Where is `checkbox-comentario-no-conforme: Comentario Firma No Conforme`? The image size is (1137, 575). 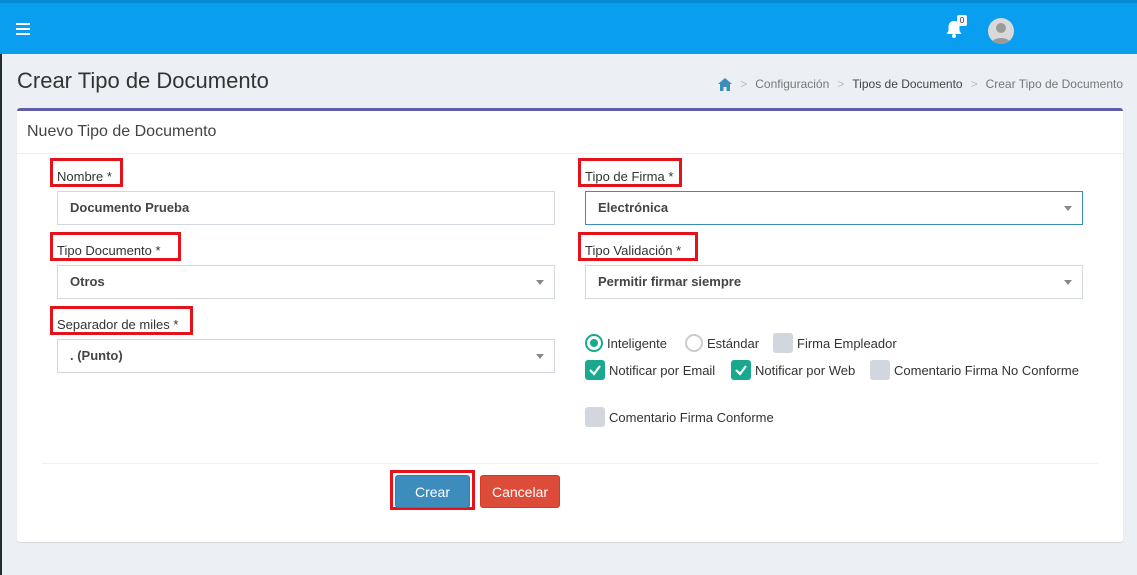
checkbox-comentario-no-conforme: Comentario Firma No Conforme is located at coordinates (974, 370).